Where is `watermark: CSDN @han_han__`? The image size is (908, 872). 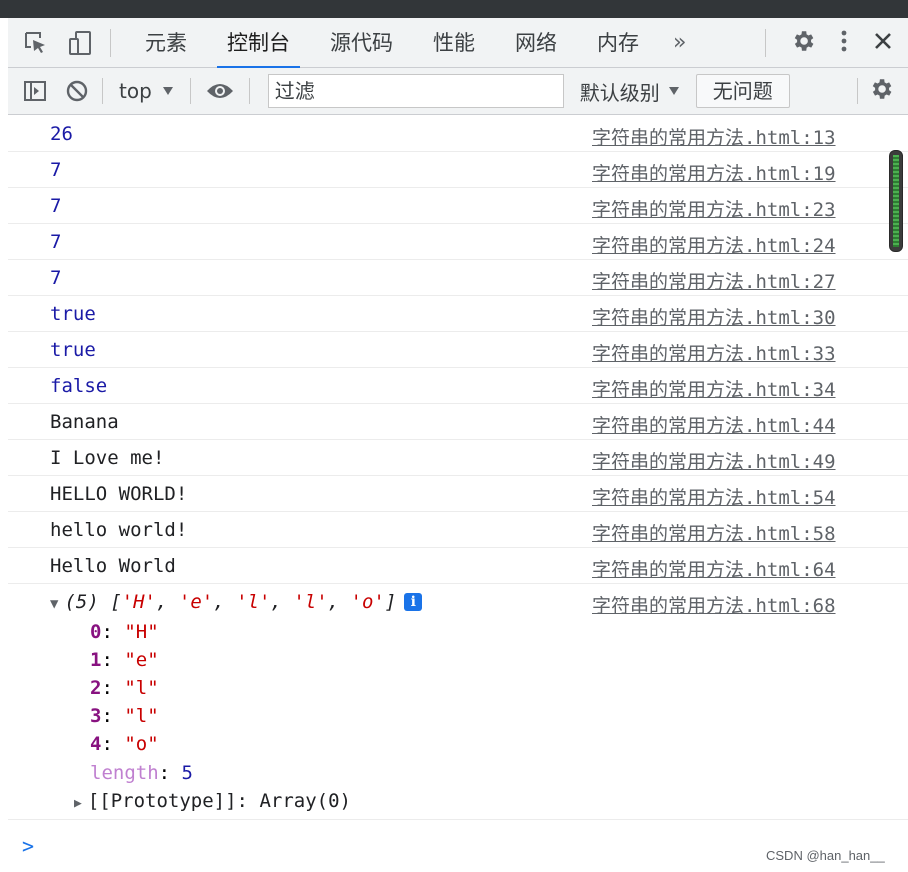
watermark: CSDN @han_han__ is located at coordinates (825, 855).